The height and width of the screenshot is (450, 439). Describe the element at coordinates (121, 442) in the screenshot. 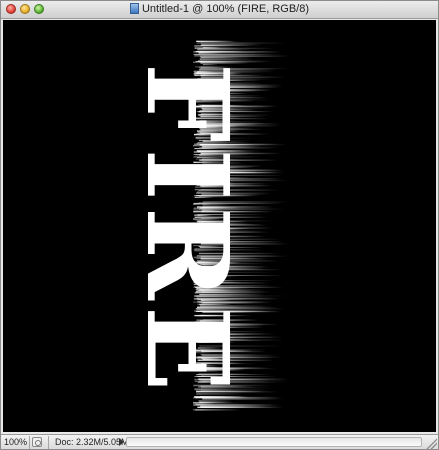

I see `status-menu-arrow-icon` at that location.